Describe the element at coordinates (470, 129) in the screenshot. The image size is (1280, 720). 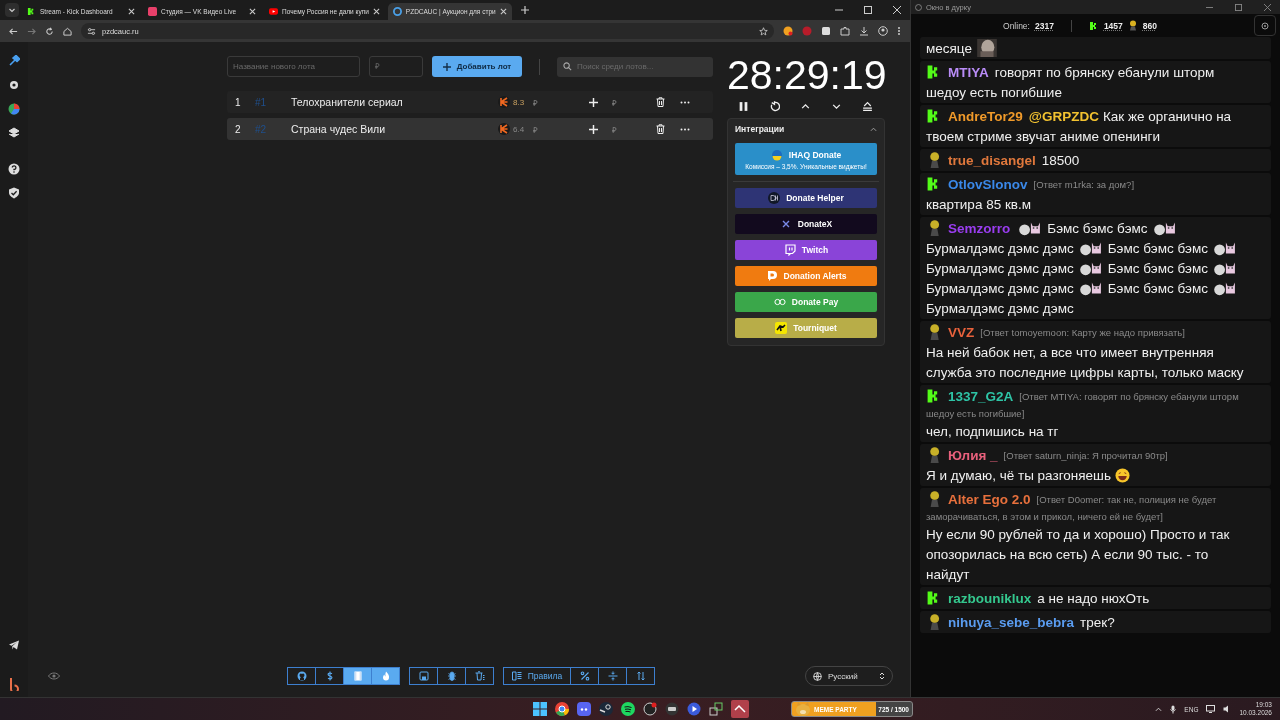
I see `lot-row: 2 #2 Страна чудес Вили 6.4 ₽ ₽` at that location.